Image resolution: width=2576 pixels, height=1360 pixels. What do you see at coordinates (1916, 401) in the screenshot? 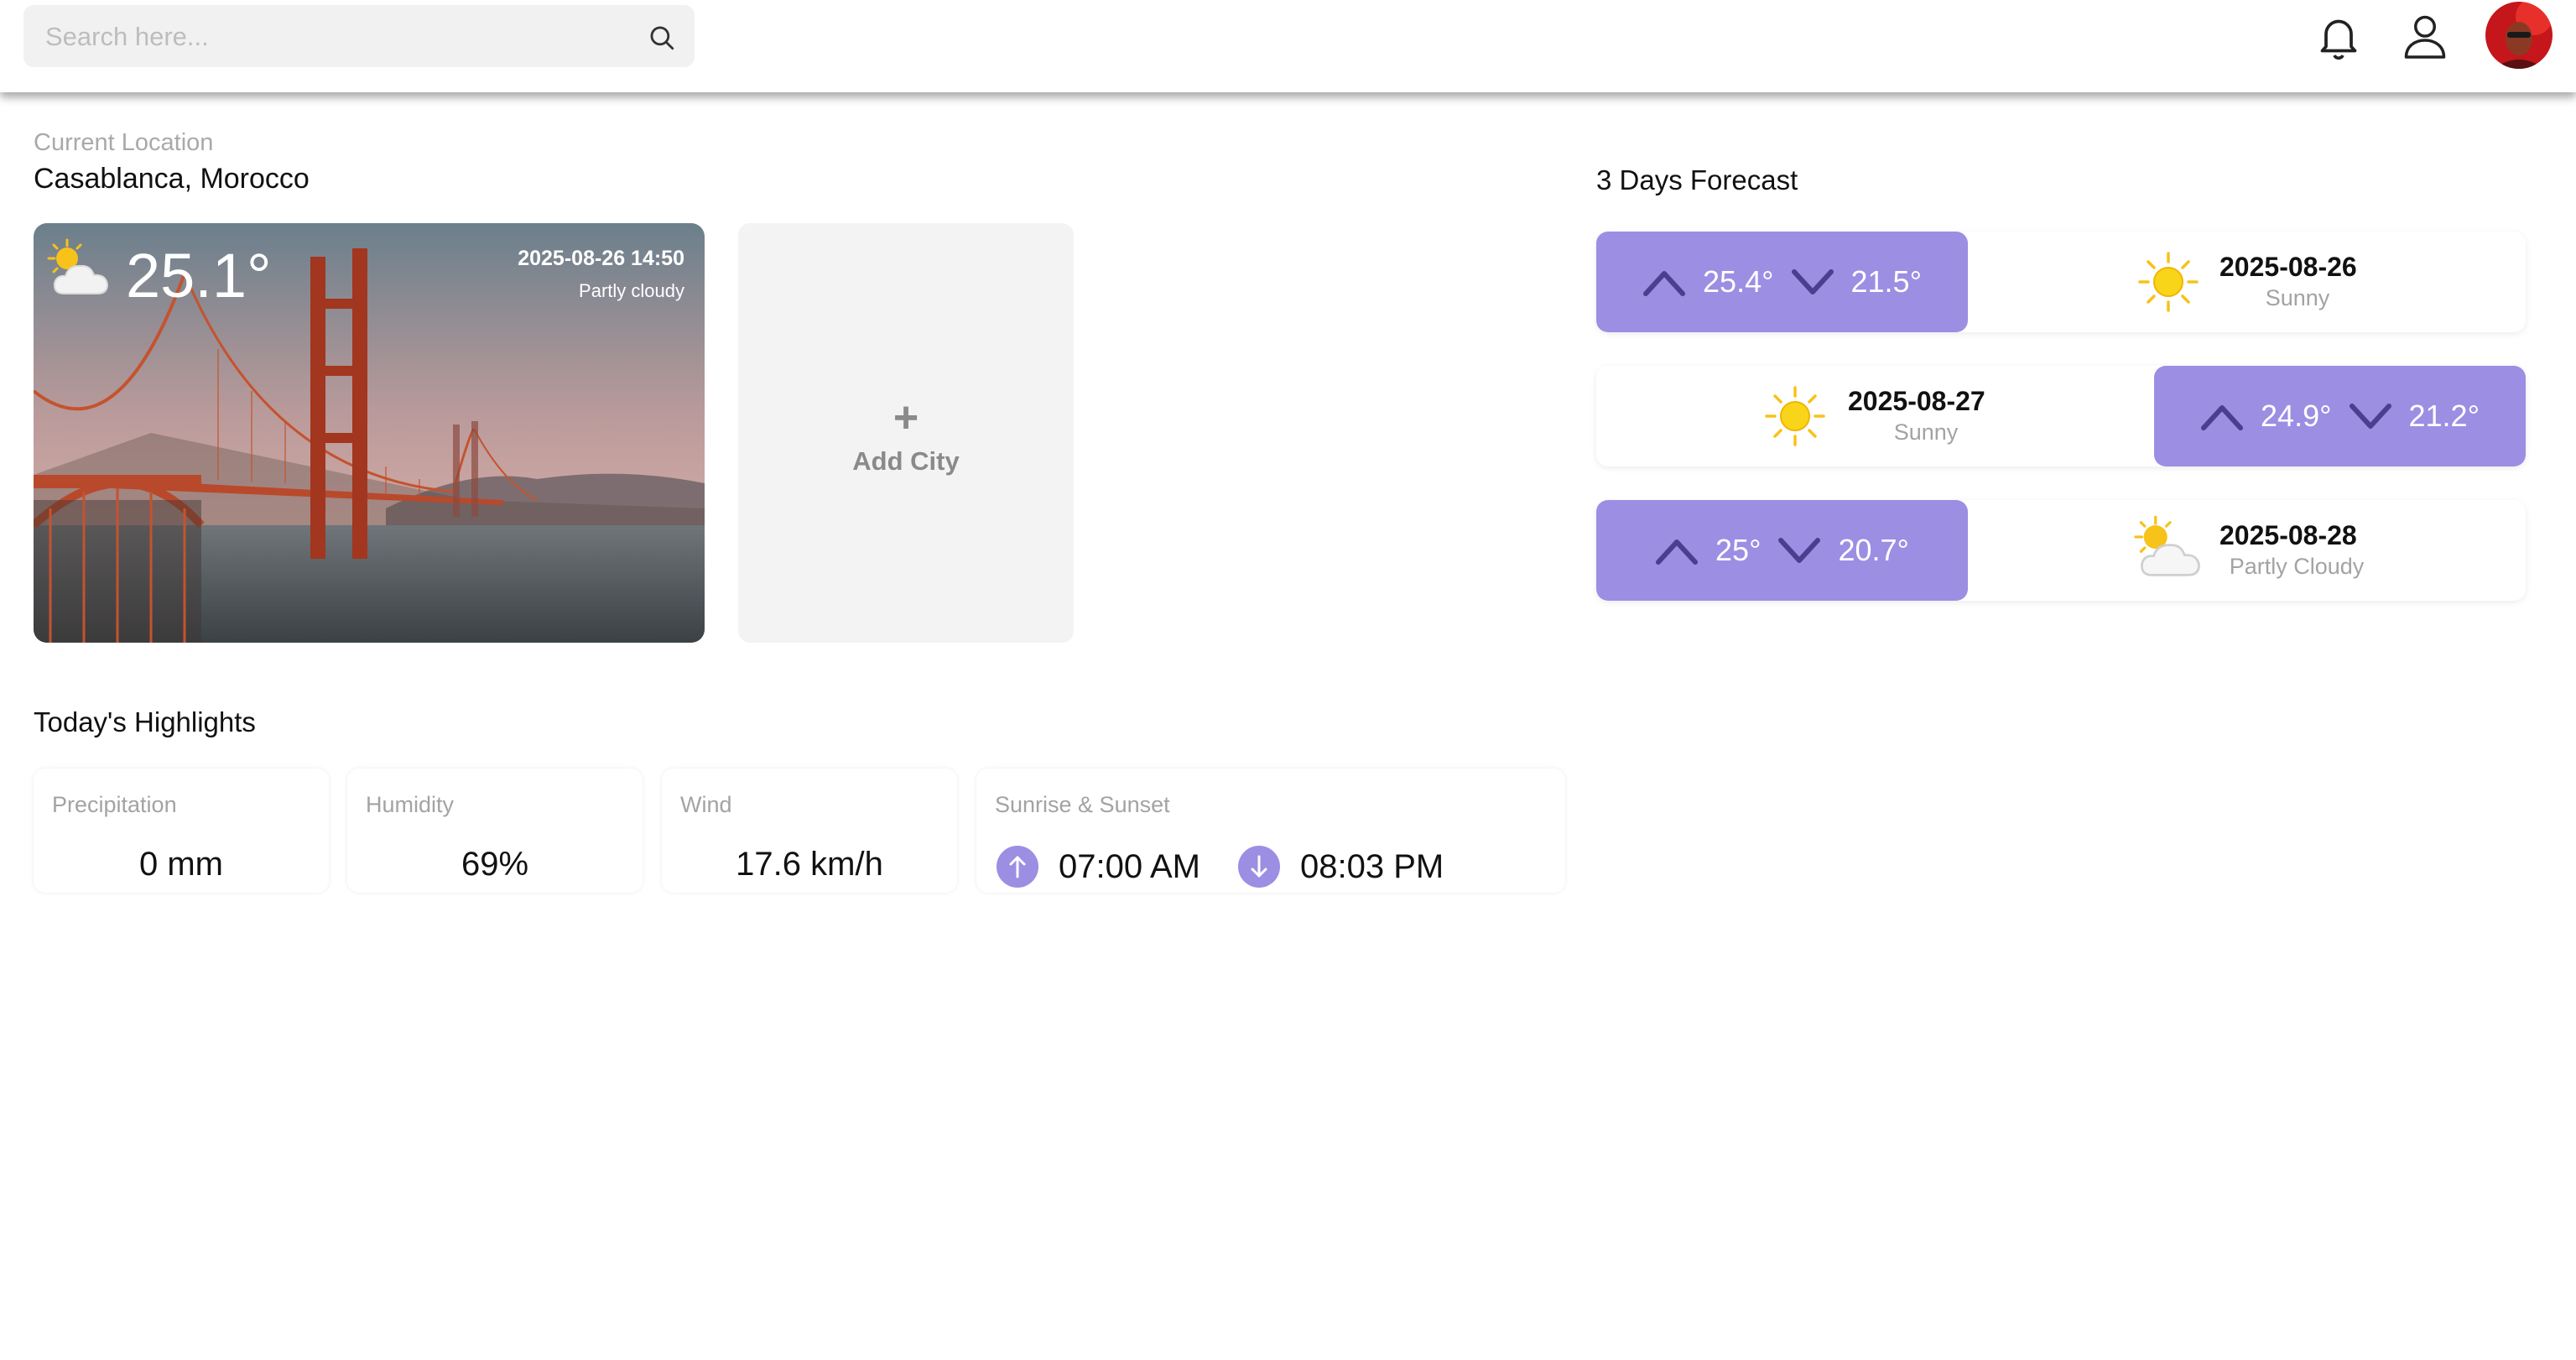
I see `forecast-date: 2025-08-27` at bounding box center [1916, 401].